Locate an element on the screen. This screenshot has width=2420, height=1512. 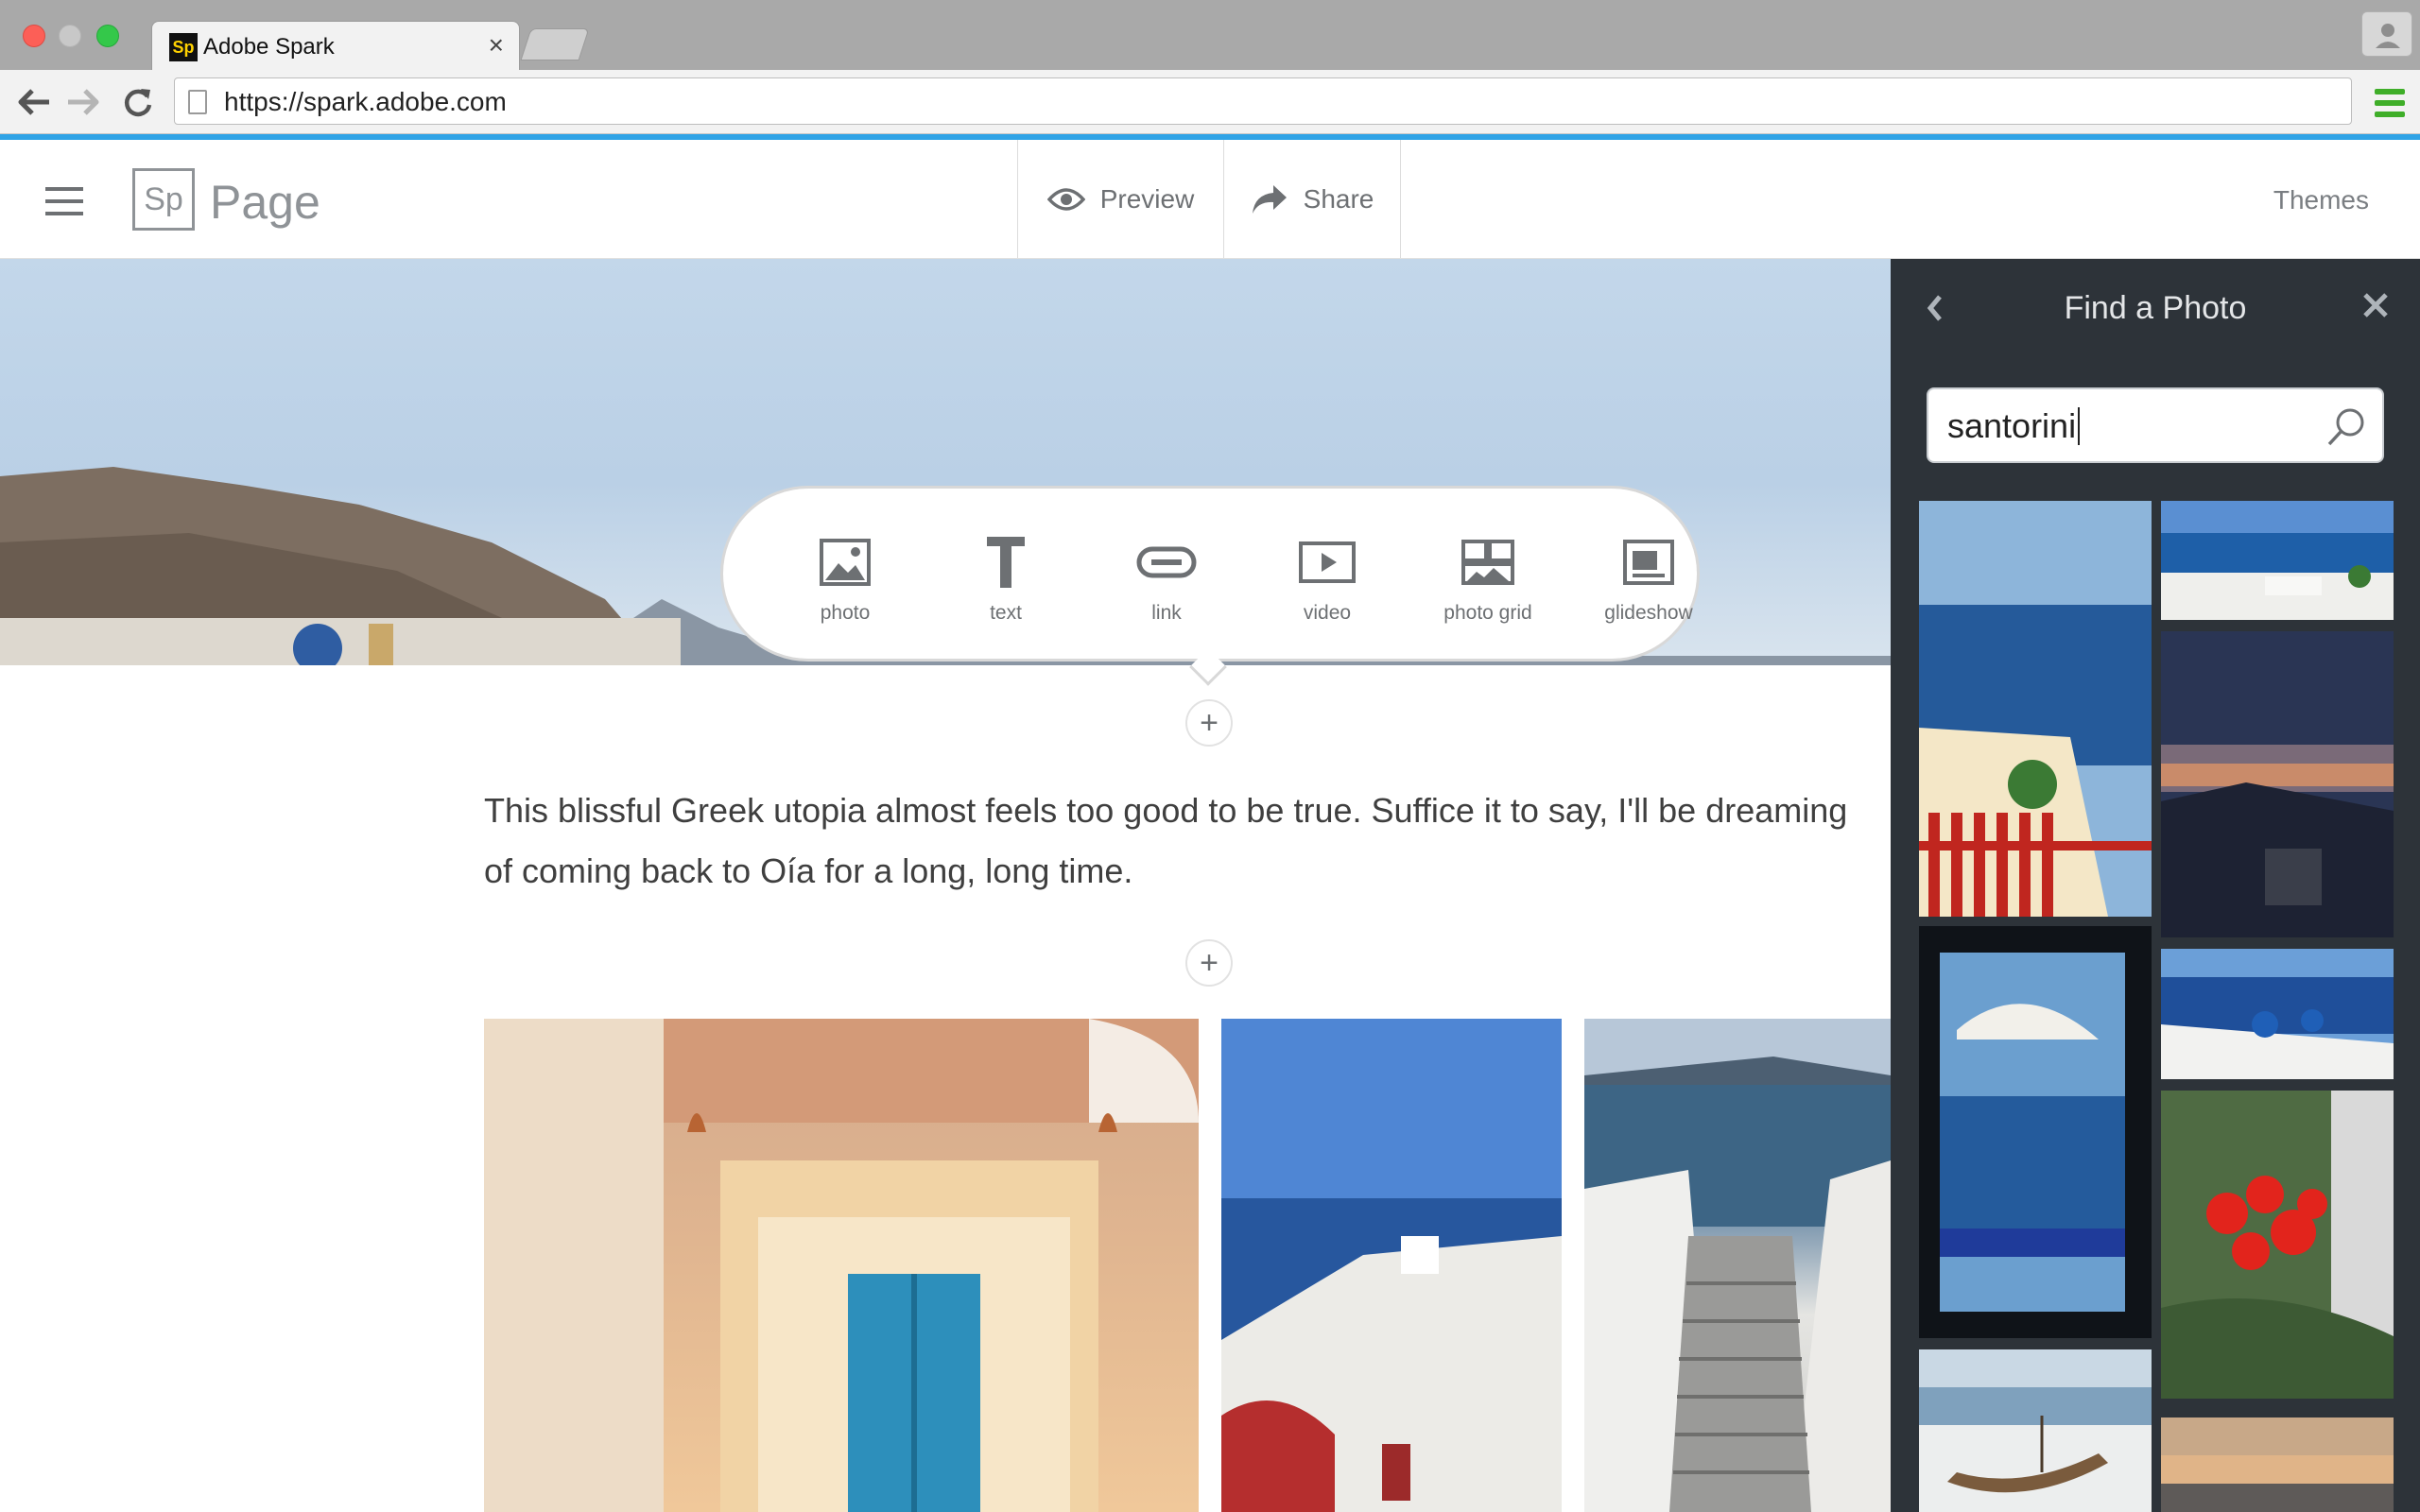
share-arrow-icon is located at coordinates (1269, 199).